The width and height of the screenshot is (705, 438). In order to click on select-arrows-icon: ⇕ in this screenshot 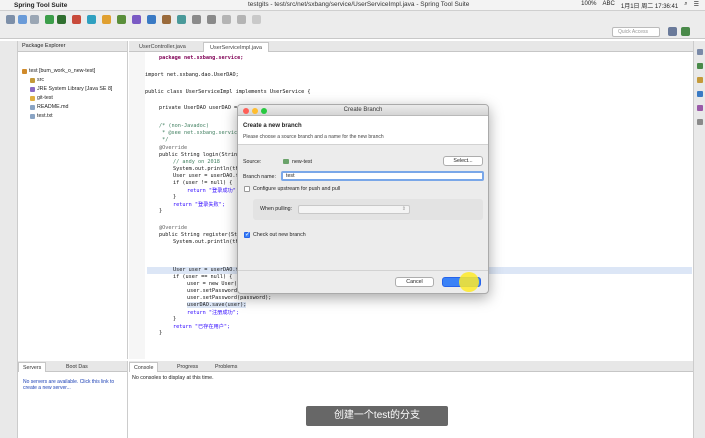, I will do `click(403, 209)`.